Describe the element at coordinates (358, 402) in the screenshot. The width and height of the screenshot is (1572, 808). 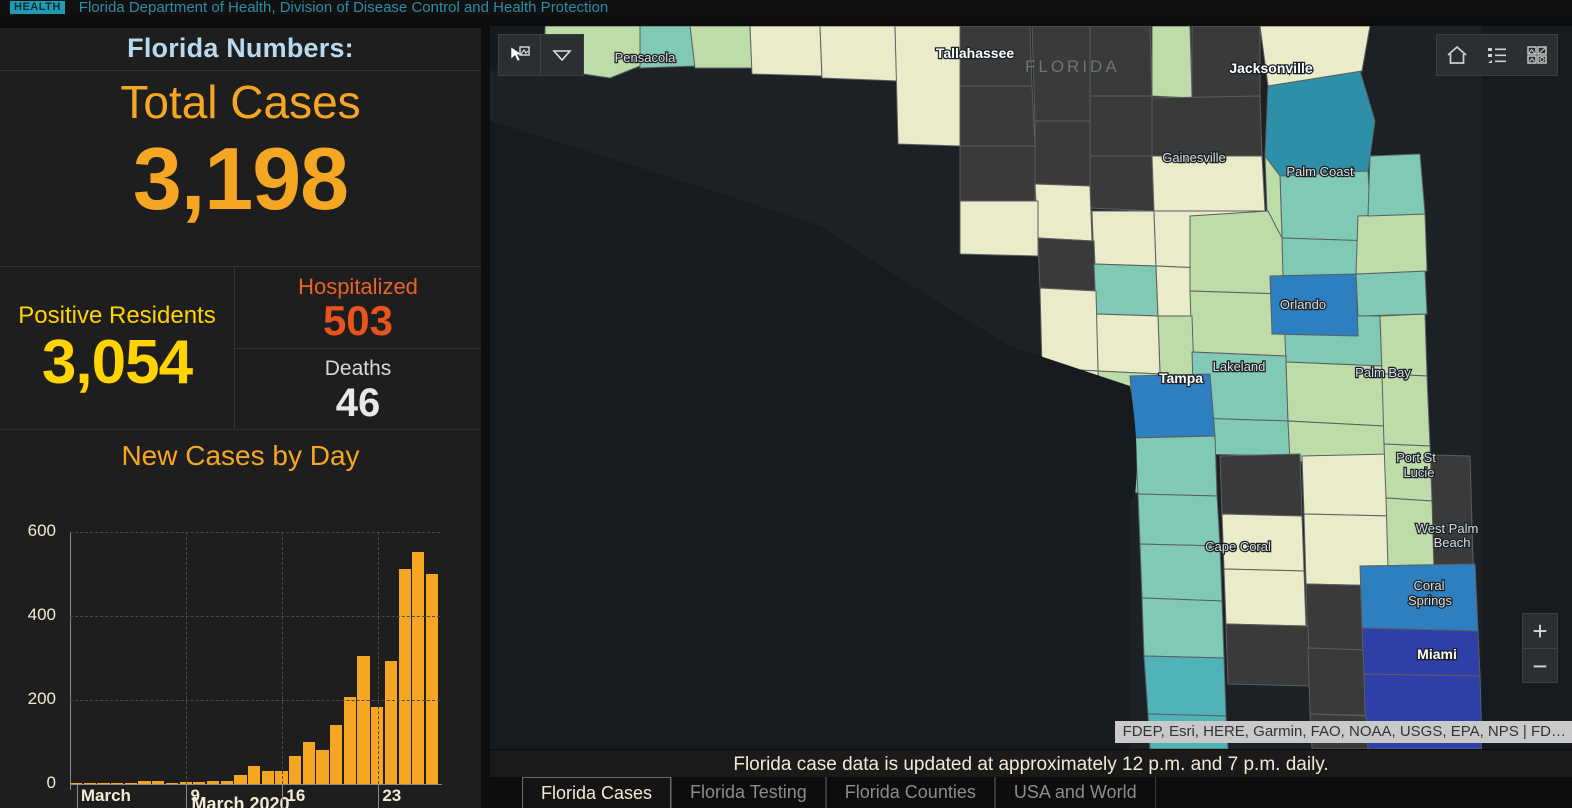
I see `deaths-value: 46` at that location.